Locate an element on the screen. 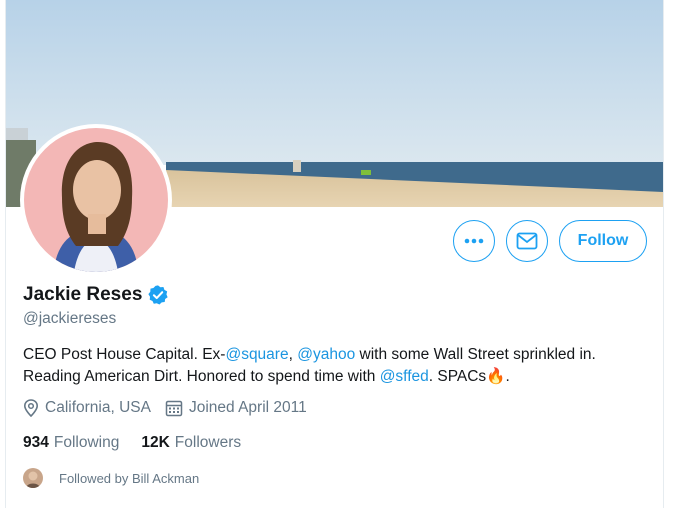  follow-stats: 934 Following 12K Followers is located at coordinates (143, 443).